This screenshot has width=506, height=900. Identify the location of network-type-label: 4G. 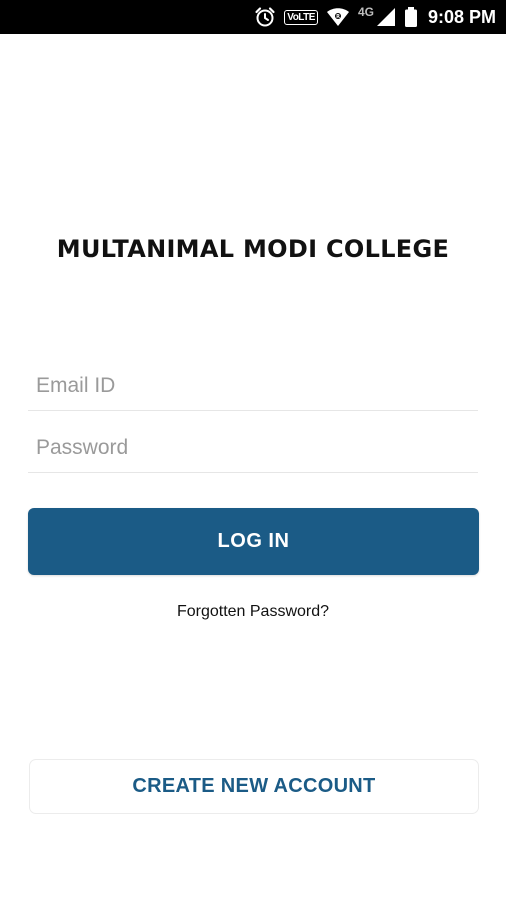
(365, 12).